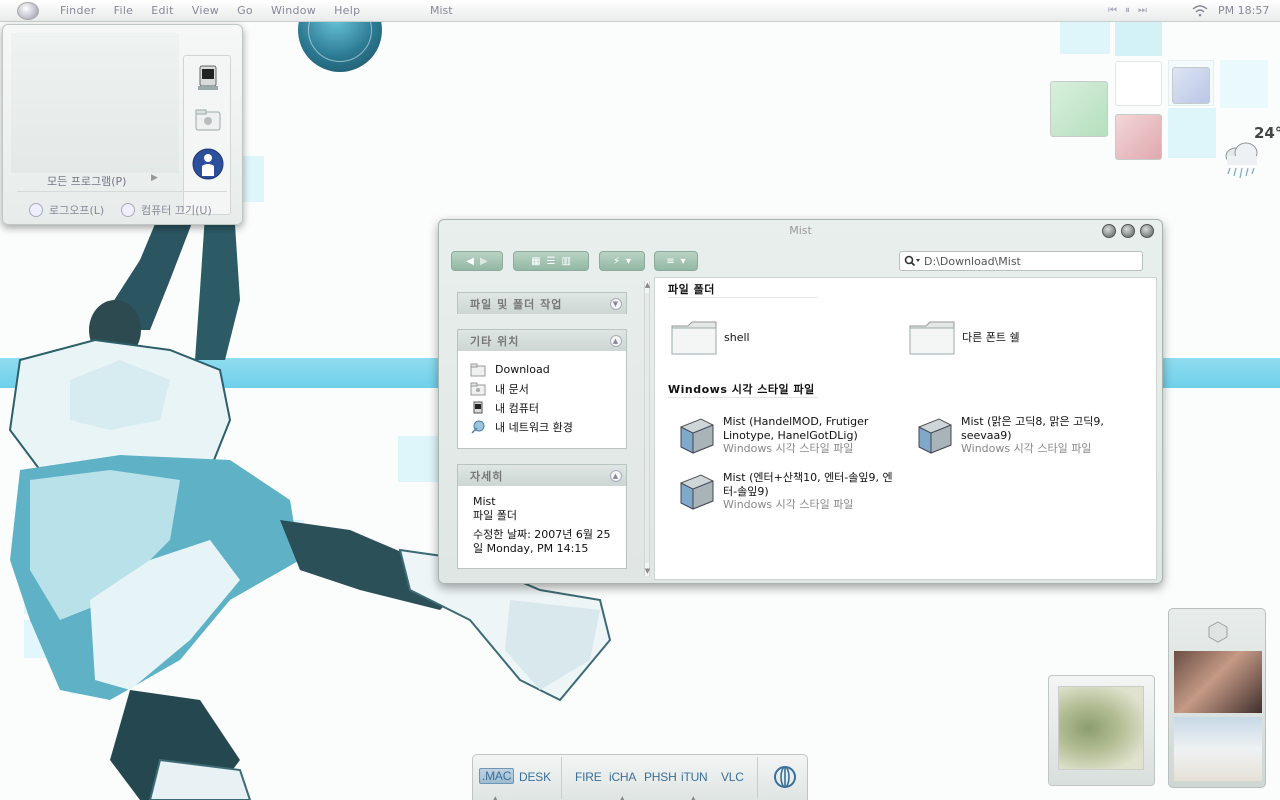 This screenshot has width=1280, height=800. What do you see at coordinates (245, 10) in the screenshot?
I see `menu-go: Go` at bounding box center [245, 10].